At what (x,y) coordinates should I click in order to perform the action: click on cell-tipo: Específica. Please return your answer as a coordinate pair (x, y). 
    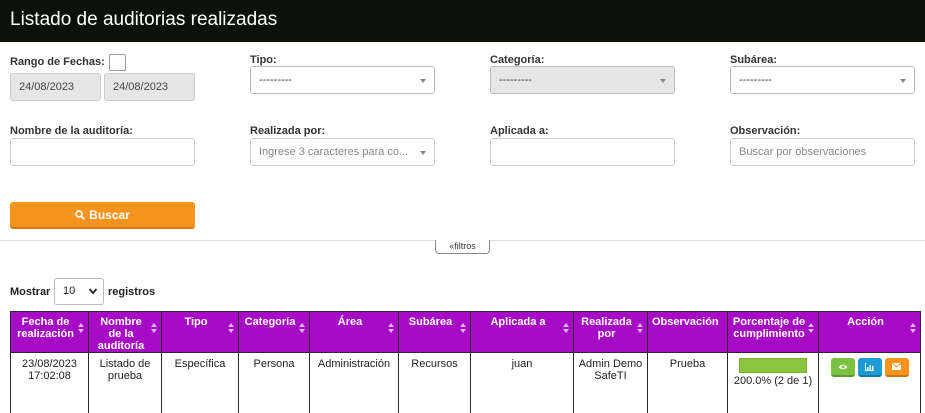
    Looking at the image, I should click on (200, 382).